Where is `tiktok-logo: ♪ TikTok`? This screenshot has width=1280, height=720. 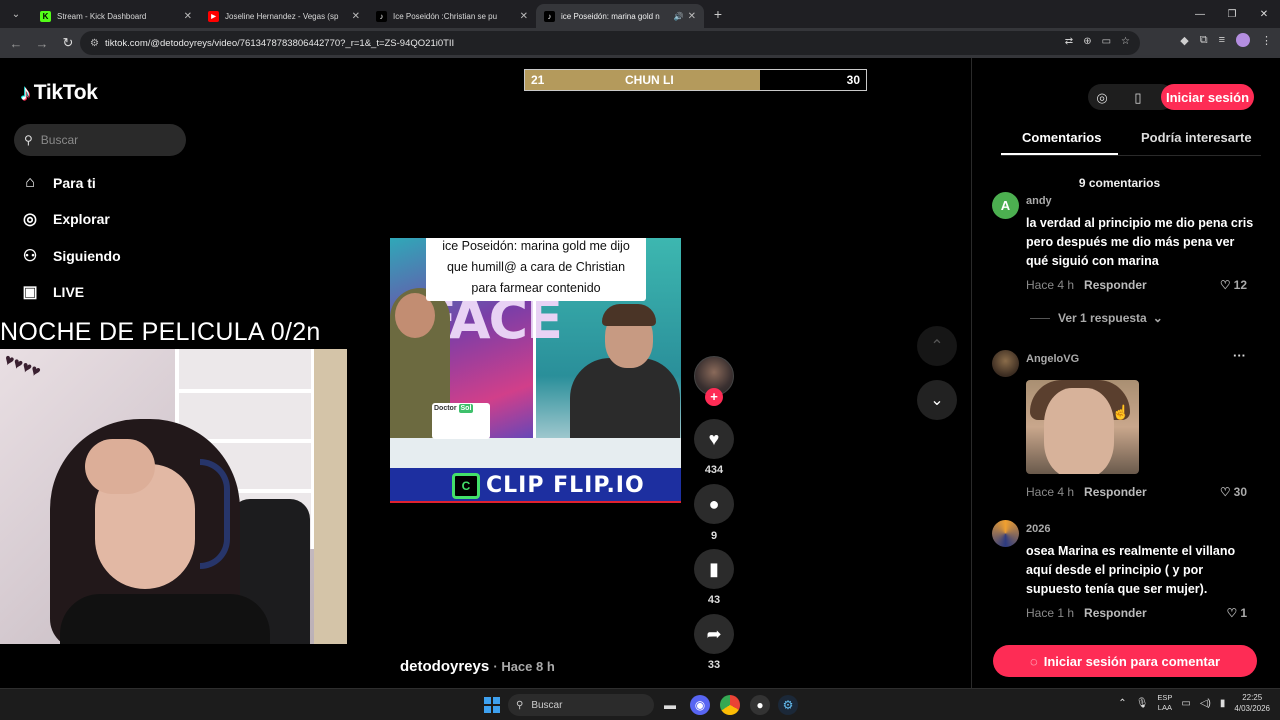
tiktok-logo: ♪ TikTok is located at coordinates (59, 93).